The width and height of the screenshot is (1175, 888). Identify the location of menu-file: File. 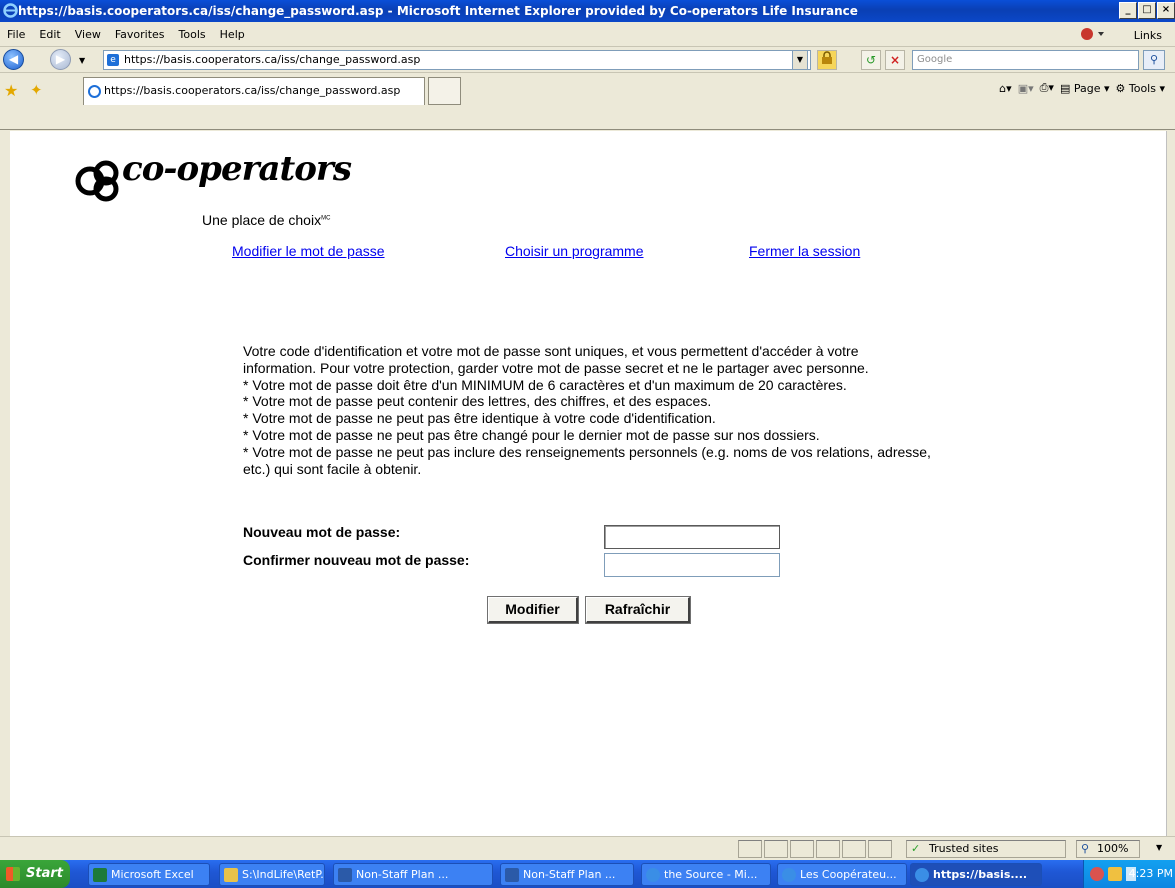
(16, 34).